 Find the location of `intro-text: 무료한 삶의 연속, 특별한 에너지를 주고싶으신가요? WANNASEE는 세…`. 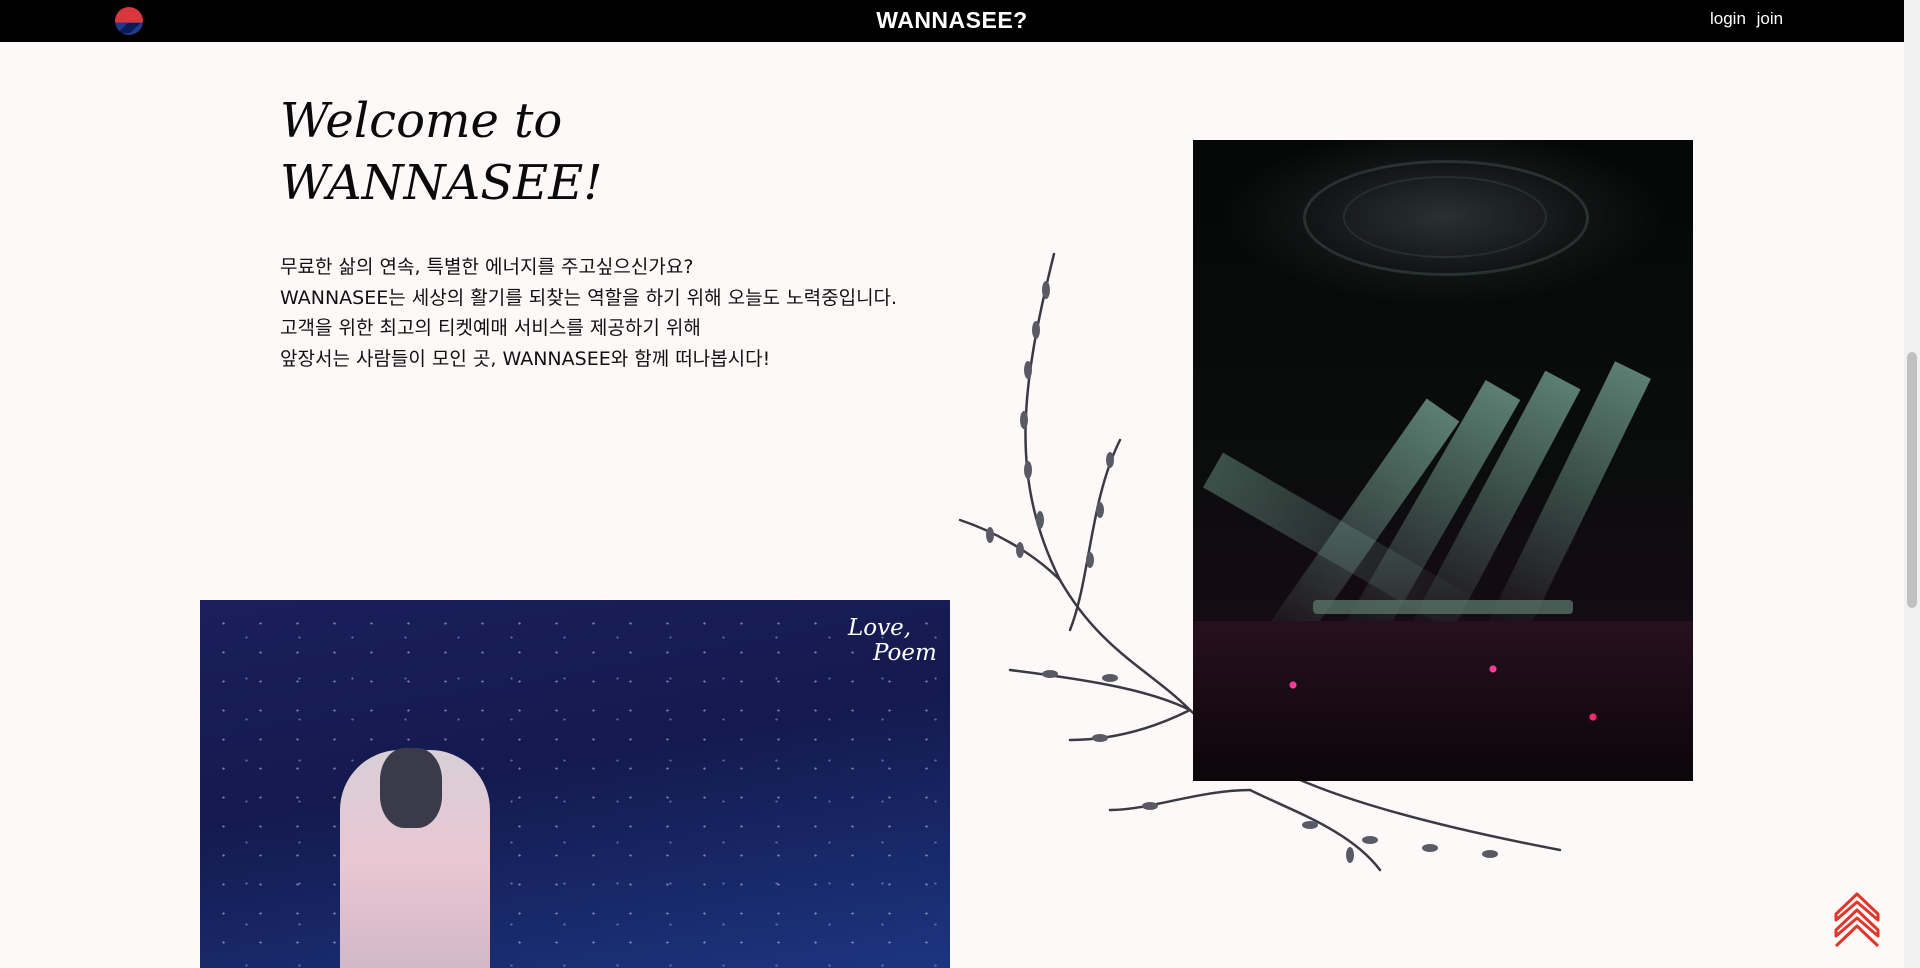

intro-text: 무료한 삶의 연속, 특별한 에너지를 주고싶으신가요? WANNASEE는 세… is located at coordinates (588, 313).